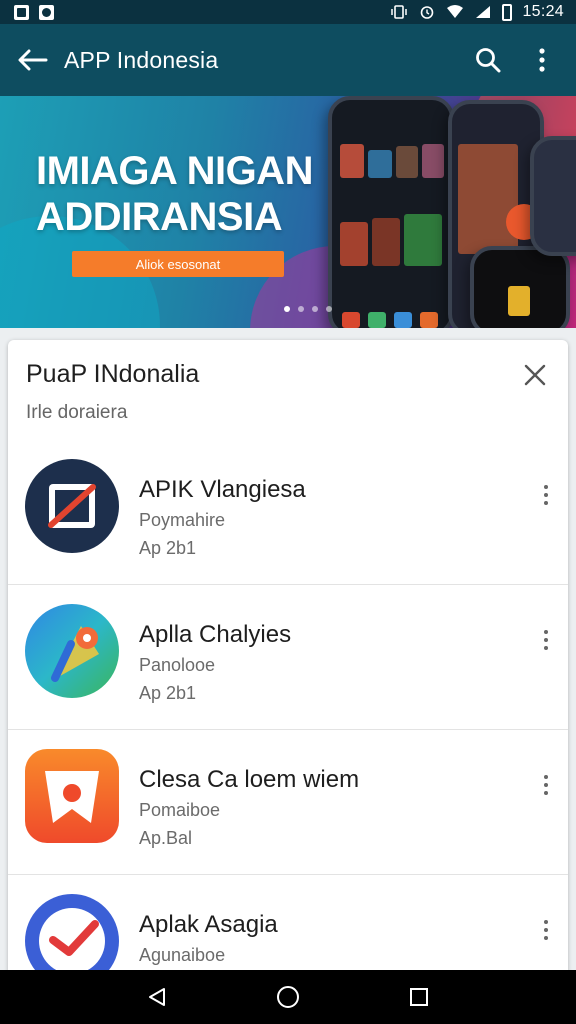  I want to click on card-title: PuaP INdonalia, so click(113, 374).